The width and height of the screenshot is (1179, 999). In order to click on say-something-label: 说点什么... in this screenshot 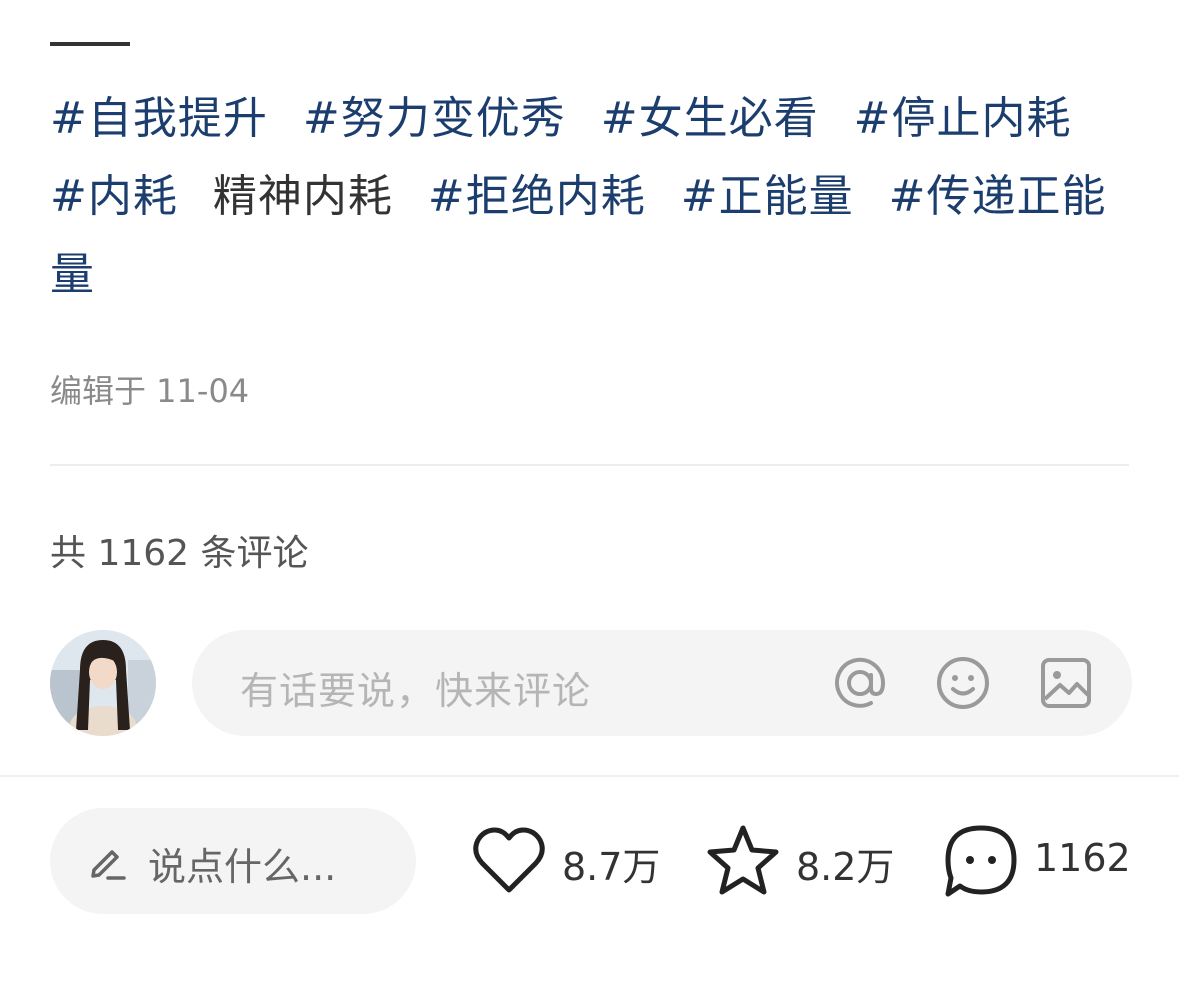, I will do `click(242, 867)`.